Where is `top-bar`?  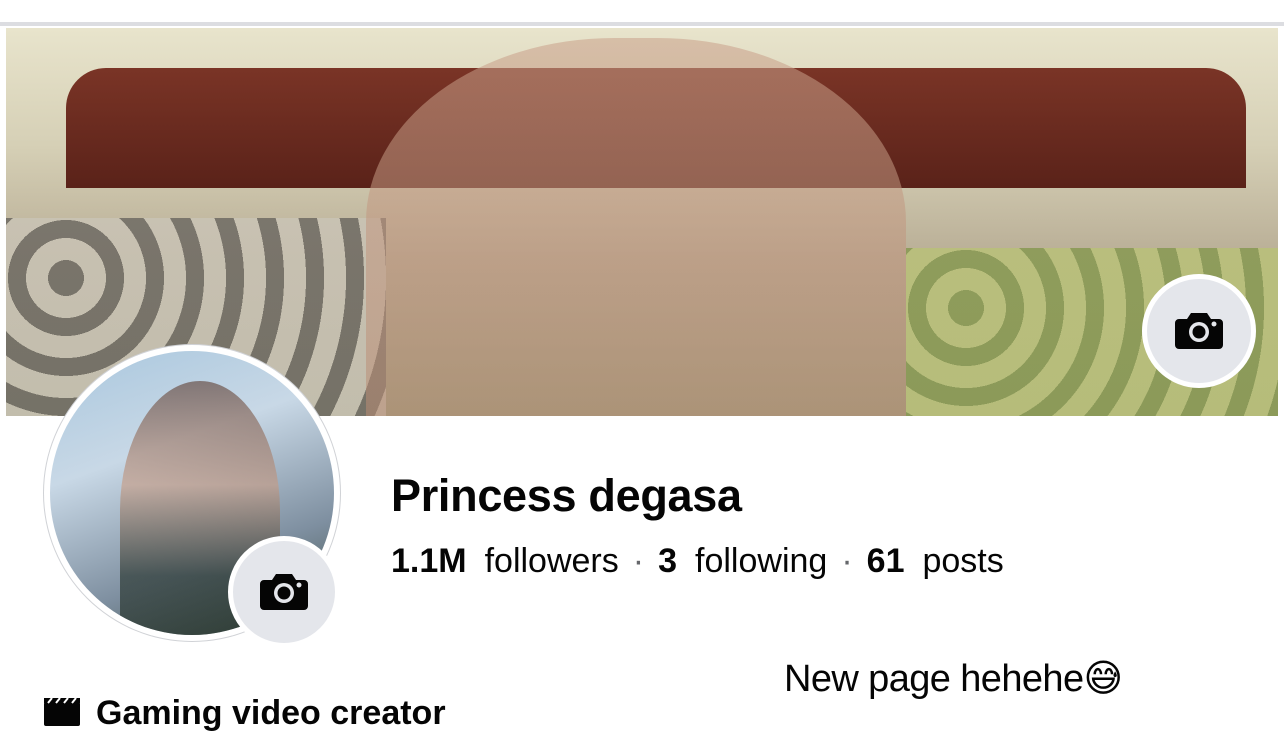 top-bar is located at coordinates (642, 13).